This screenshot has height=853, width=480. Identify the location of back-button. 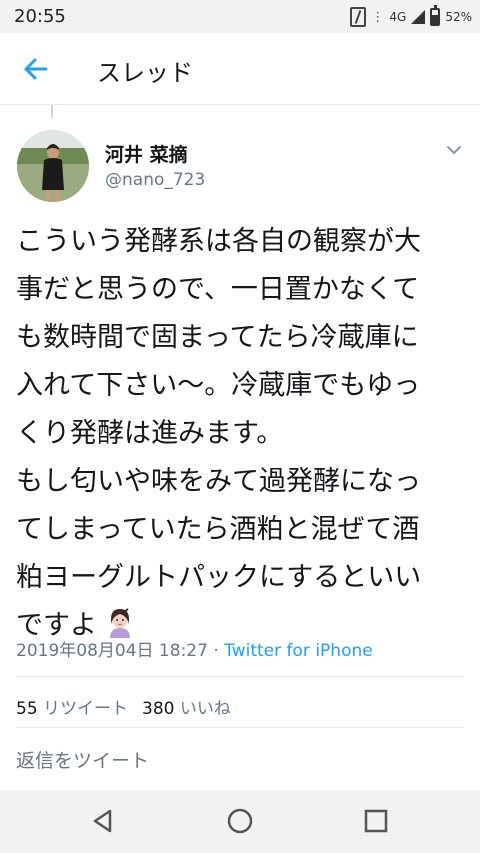
(36, 69).